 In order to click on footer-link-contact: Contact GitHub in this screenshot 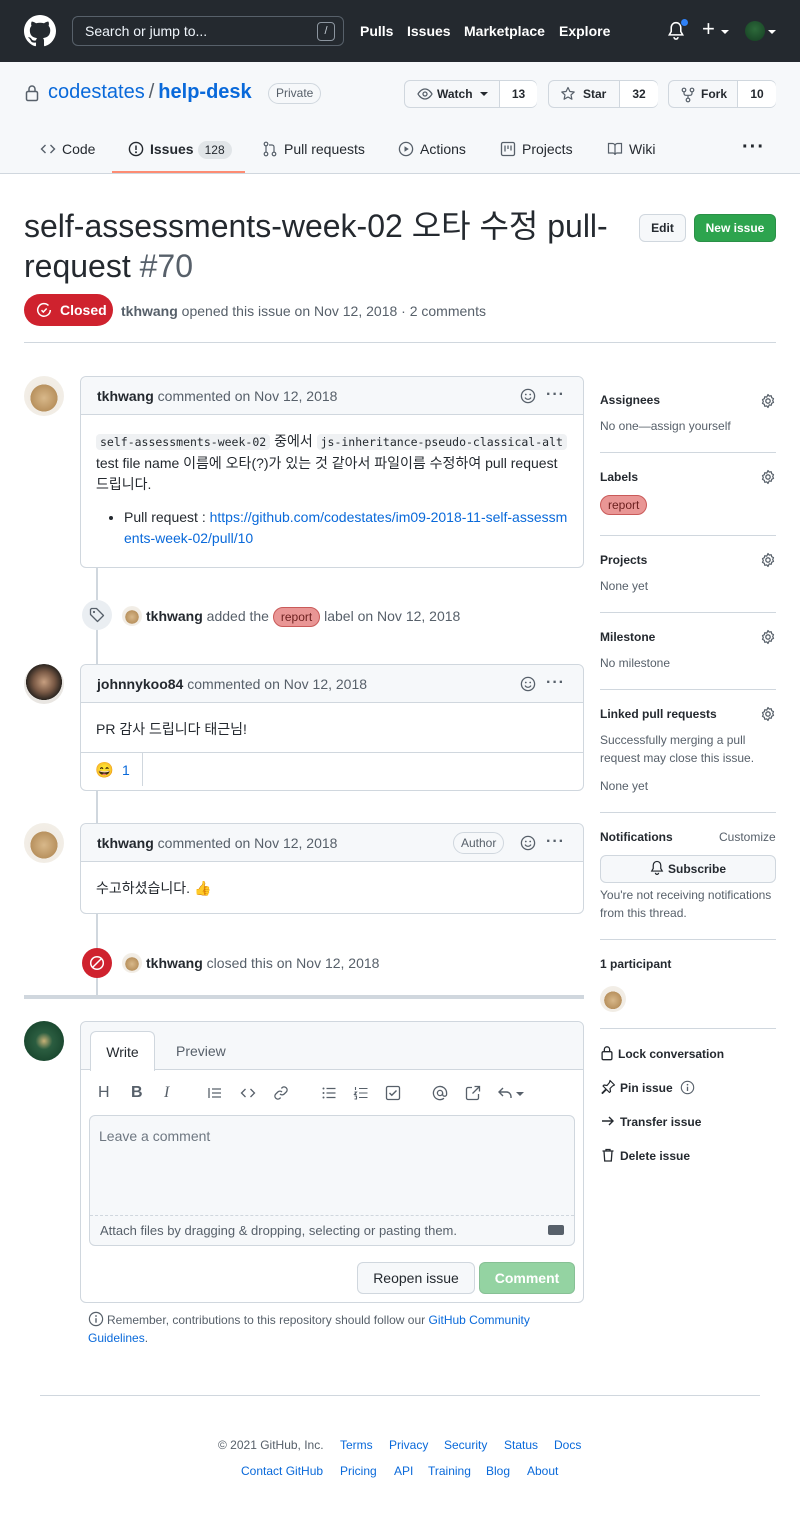, I will do `click(282, 1471)`.